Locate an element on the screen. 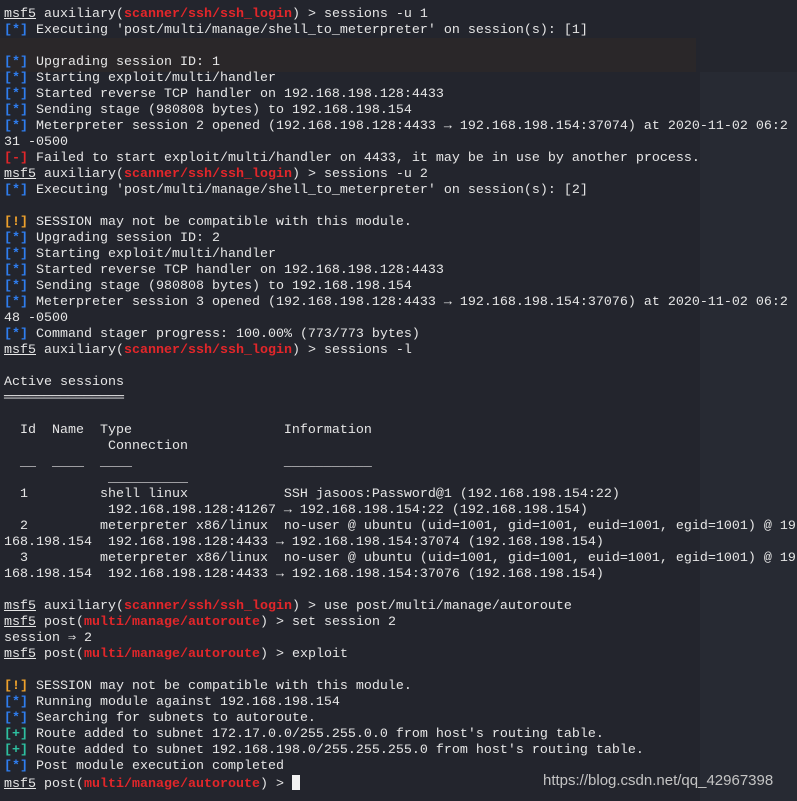 The image size is (797, 801). terminal-line: ═══════════════ is located at coordinates (400, 399).